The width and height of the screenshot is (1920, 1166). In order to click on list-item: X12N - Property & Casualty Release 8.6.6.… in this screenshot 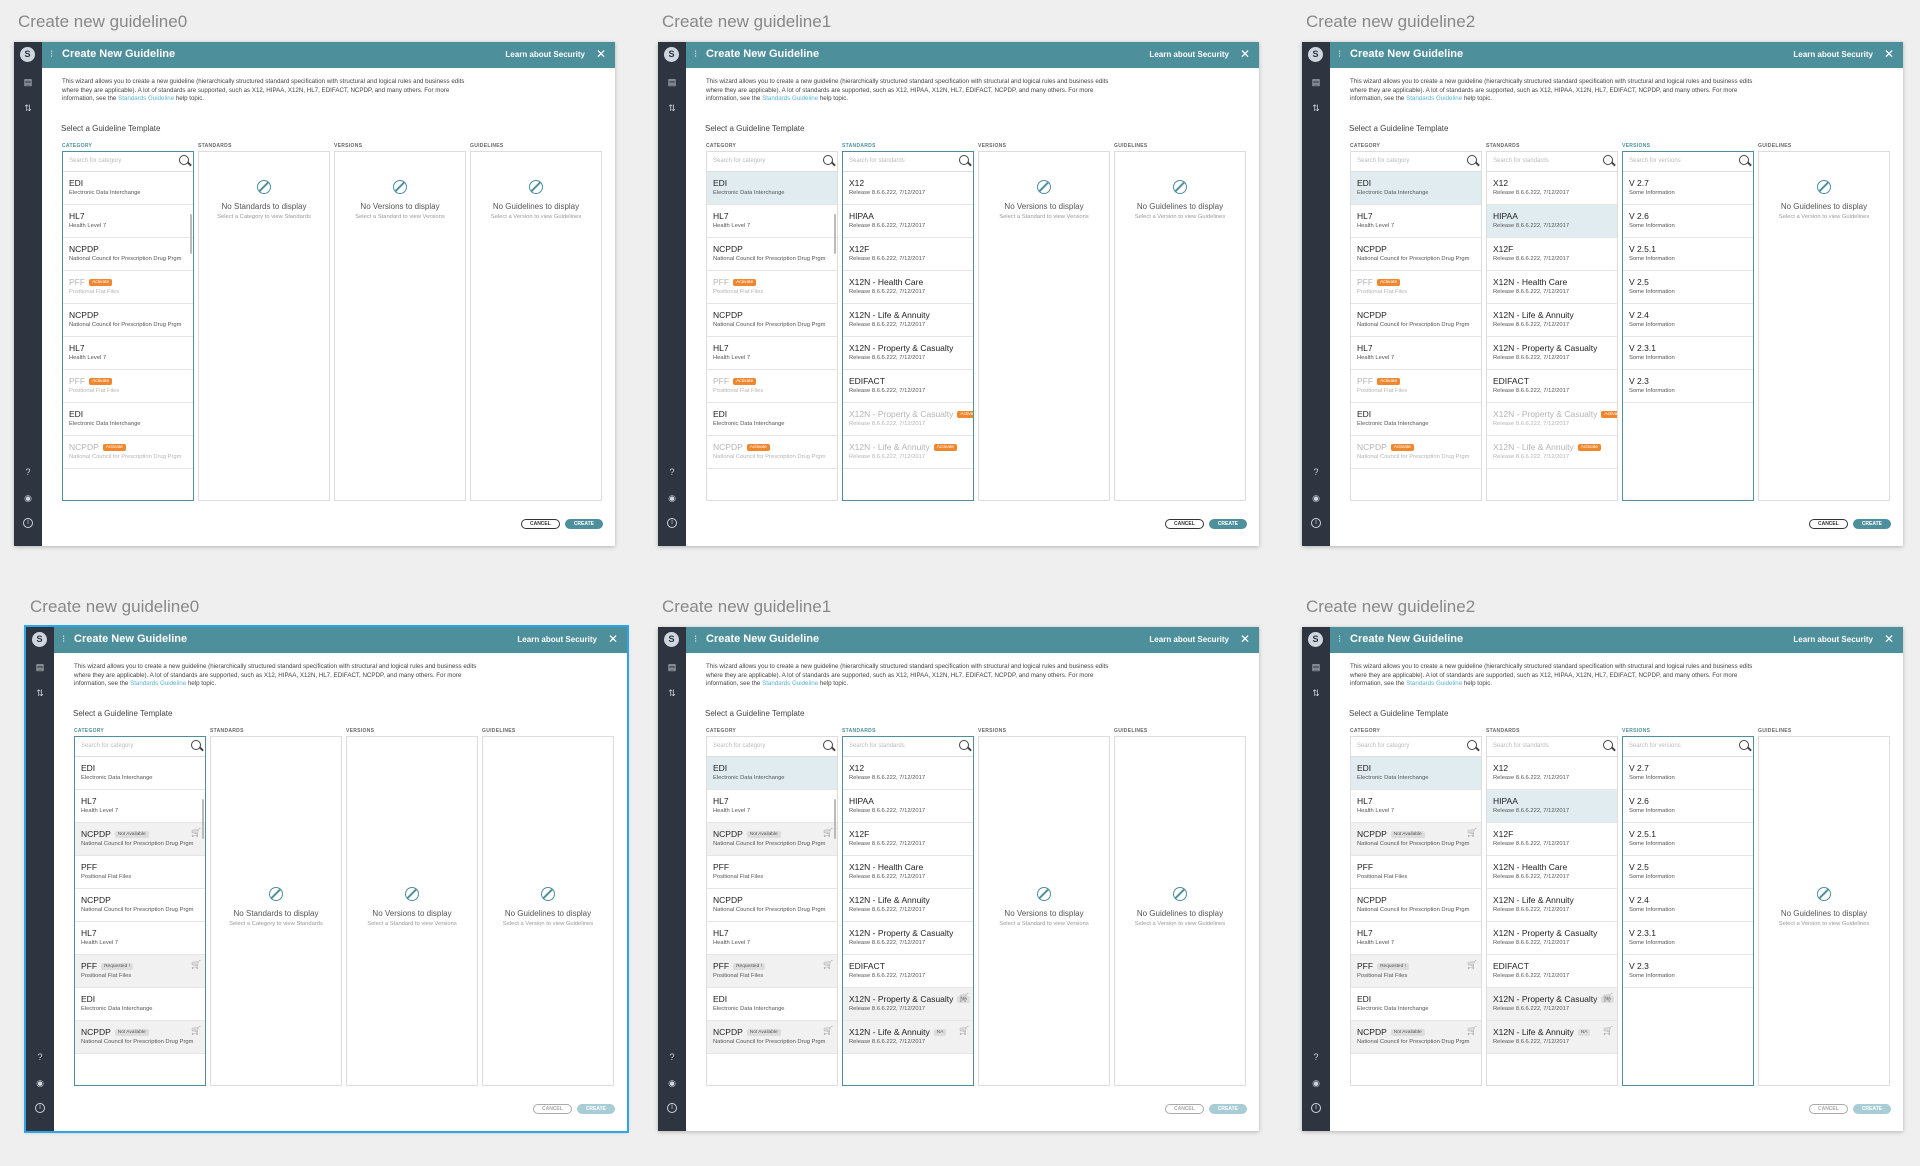, I will do `click(1552, 353)`.